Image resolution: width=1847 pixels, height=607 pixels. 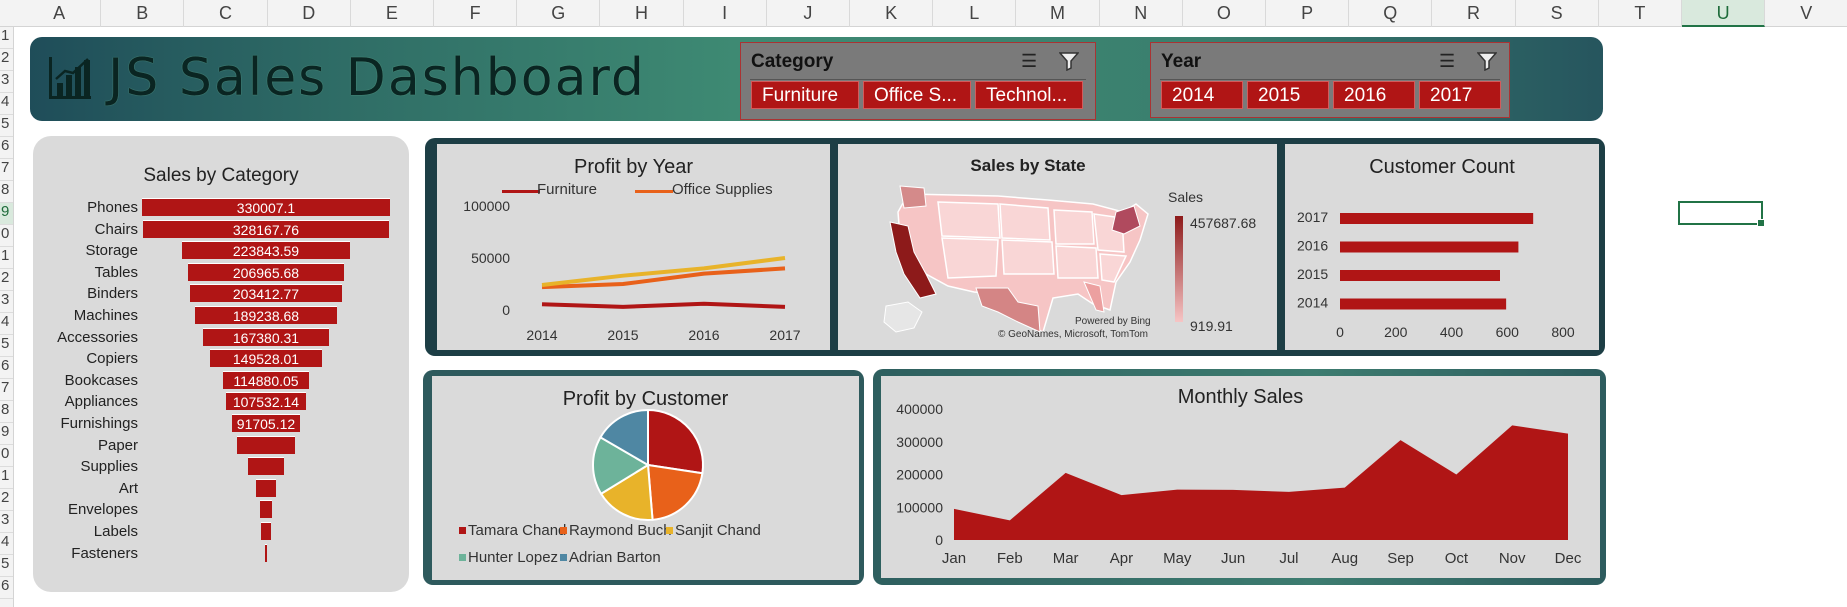 I want to click on category-bar: 149528.01, so click(x=266, y=358).